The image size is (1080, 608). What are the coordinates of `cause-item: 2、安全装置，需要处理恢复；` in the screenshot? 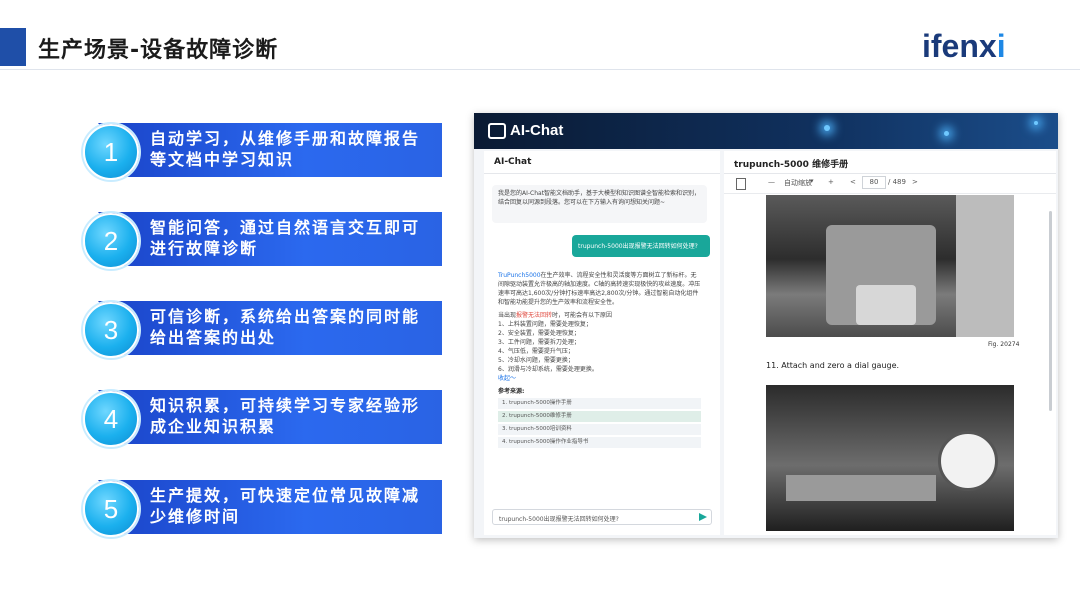 It's located at (539, 333).